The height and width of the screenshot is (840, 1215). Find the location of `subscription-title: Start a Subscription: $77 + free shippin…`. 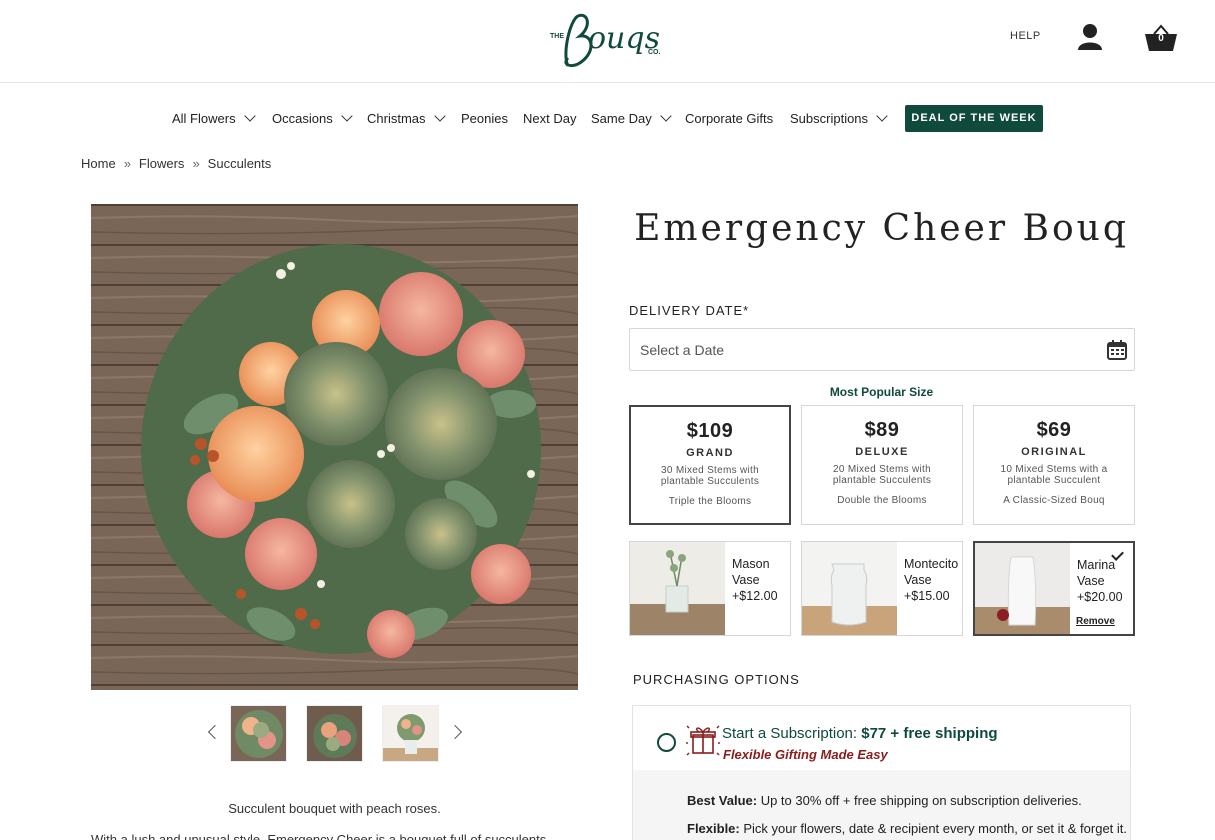

subscription-title: Start a Subscription: $77 + free shippin… is located at coordinates (860, 733).